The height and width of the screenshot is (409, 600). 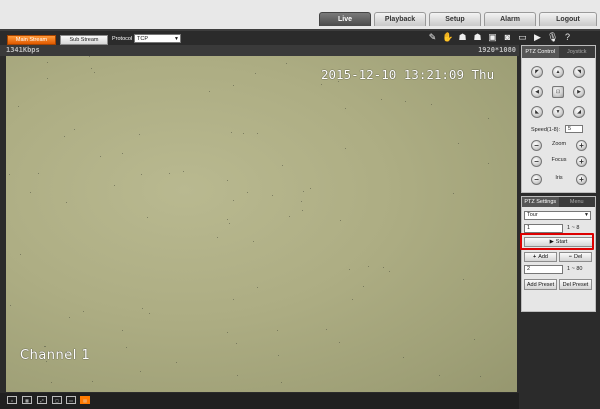 What do you see at coordinates (575, 269) in the screenshot?
I see `preset-range-hint: 1 ~ 80` at bounding box center [575, 269].